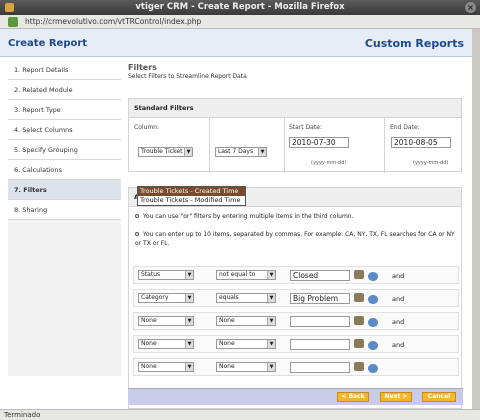 This screenshot has height=420, width=480. Describe the element at coordinates (414, 43) in the screenshot. I see `module-title: Custom Reports` at that location.